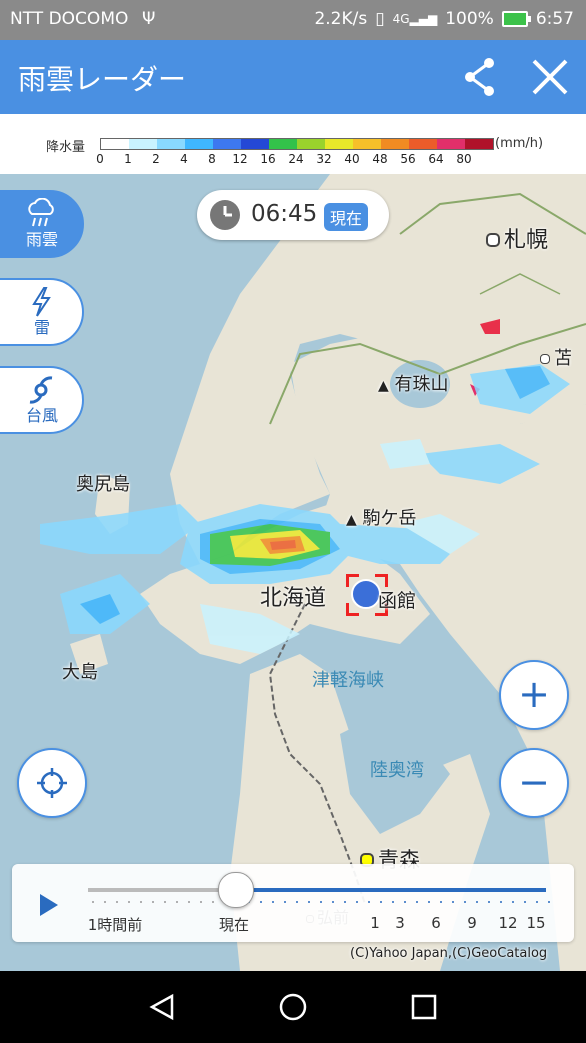 The image size is (586, 1043). What do you see at coordinates (352, 159) in the screenshot?
I see `legend-tick-label: 40` at bounding box center [352, 159].